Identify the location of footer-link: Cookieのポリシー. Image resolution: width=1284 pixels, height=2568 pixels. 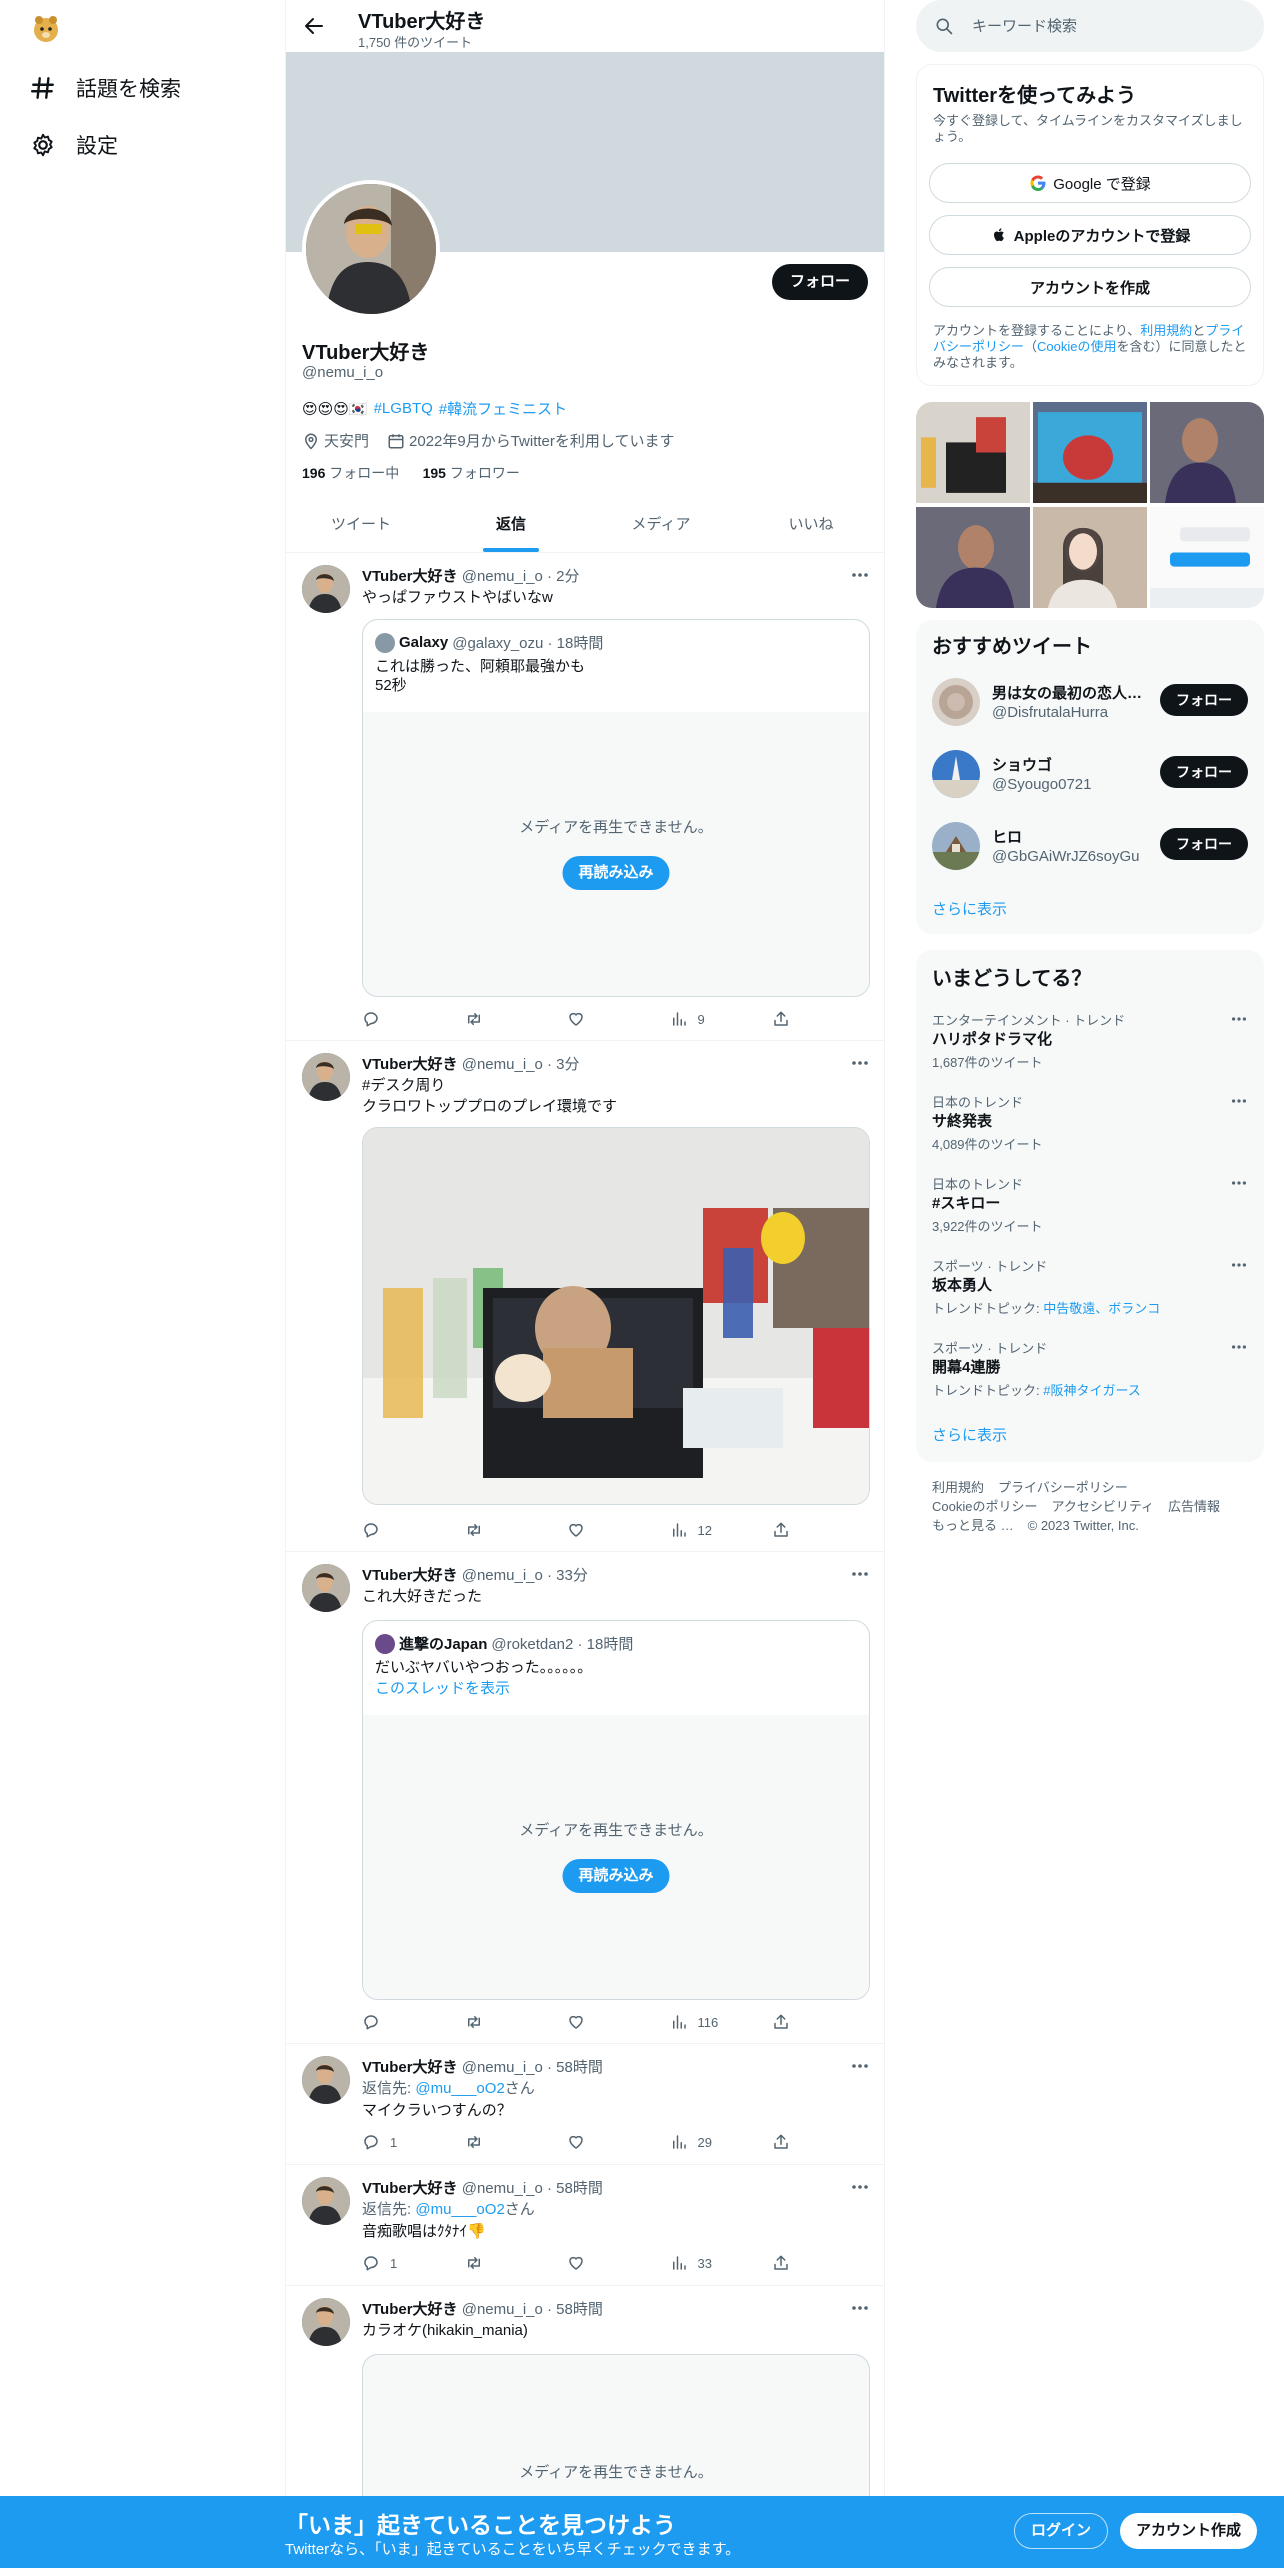
(984, 1506).